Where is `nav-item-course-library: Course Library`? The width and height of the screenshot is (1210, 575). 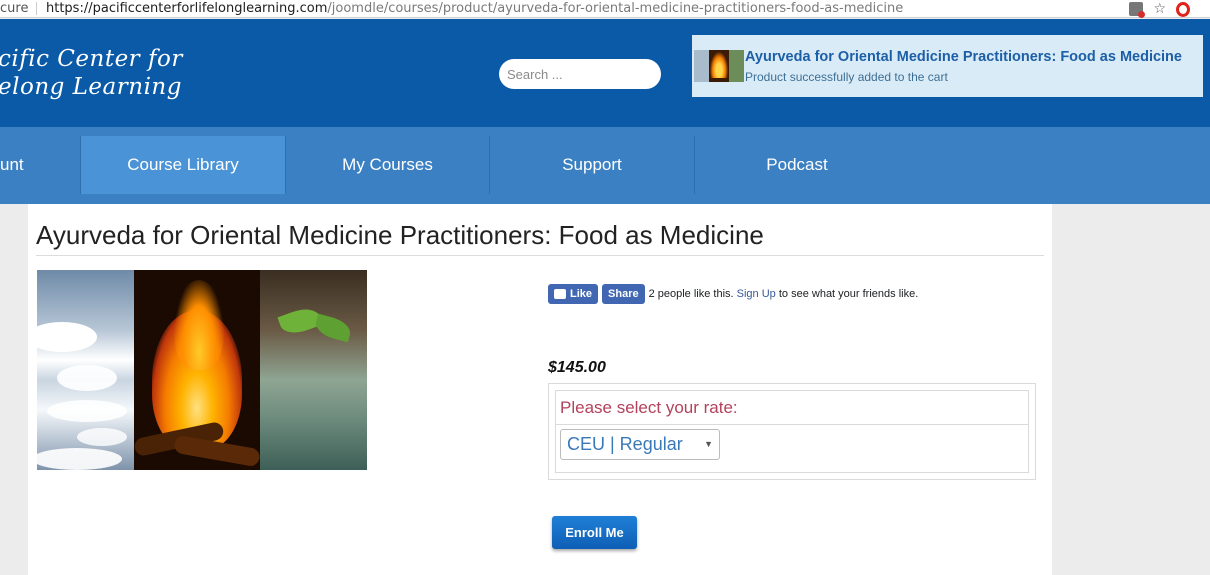 nav-item-course-library: Course Library is located at coordinates (183, 165).